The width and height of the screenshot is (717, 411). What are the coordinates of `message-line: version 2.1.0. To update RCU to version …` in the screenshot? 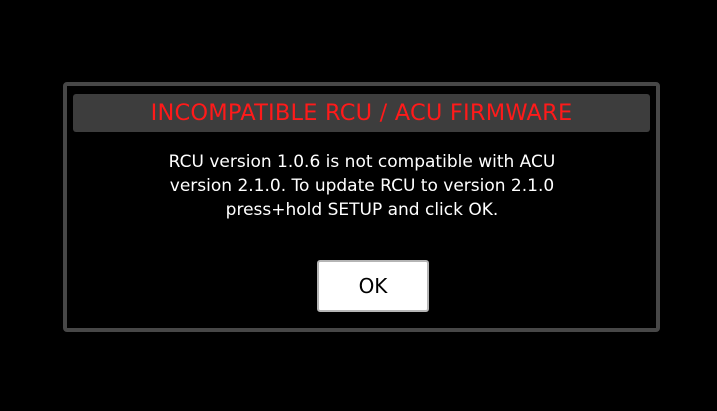 It's located at (362, 186).